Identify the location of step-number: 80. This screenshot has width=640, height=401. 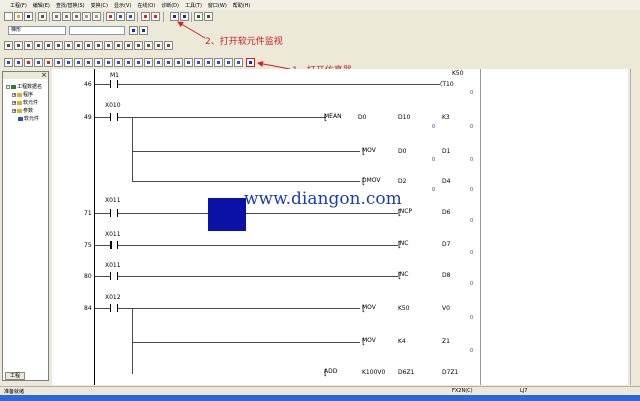
(88, 276).